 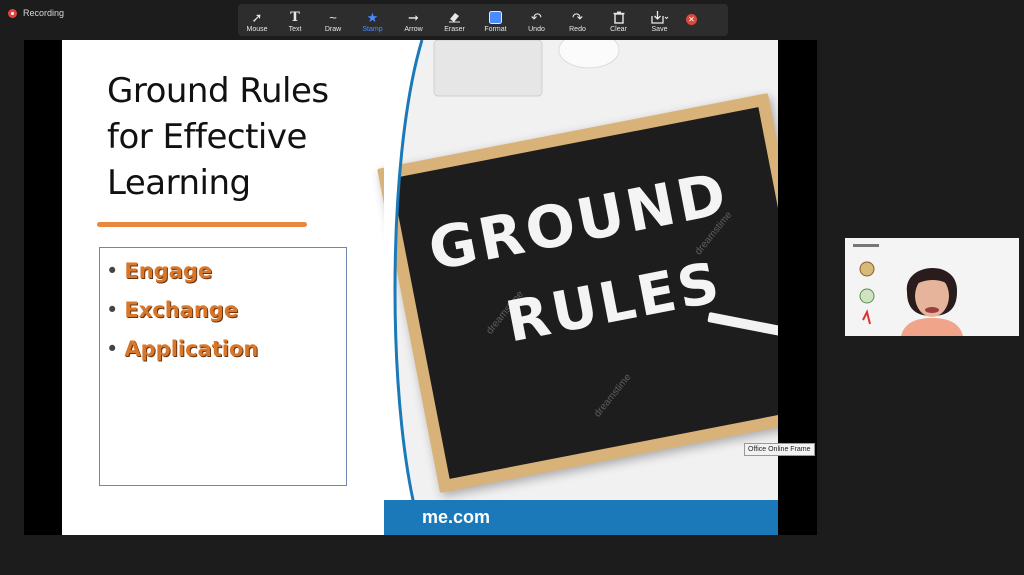 What do you see at coordinates (179, 183) in the screenshot?
I see `title-line-3: Learning` at bounding box center [179, 183].